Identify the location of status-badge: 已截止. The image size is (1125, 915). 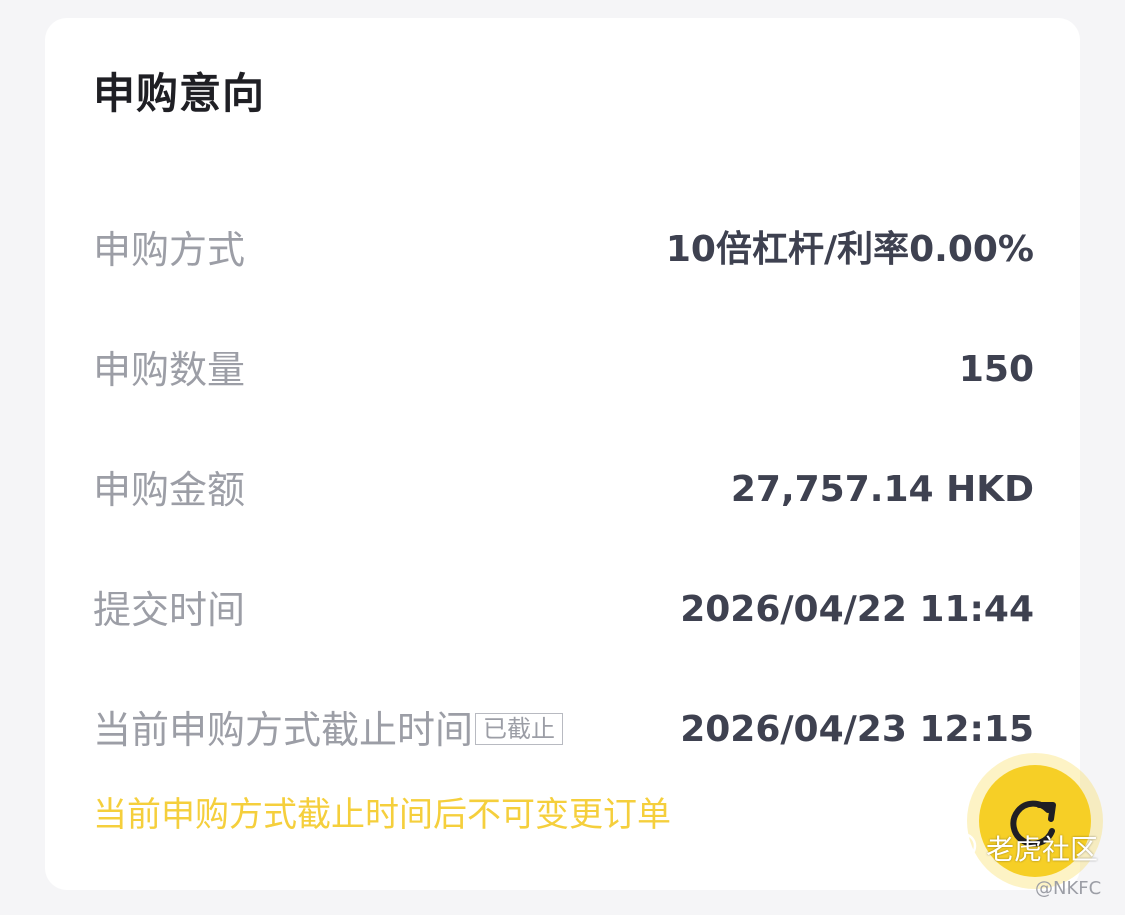
(519, 728).